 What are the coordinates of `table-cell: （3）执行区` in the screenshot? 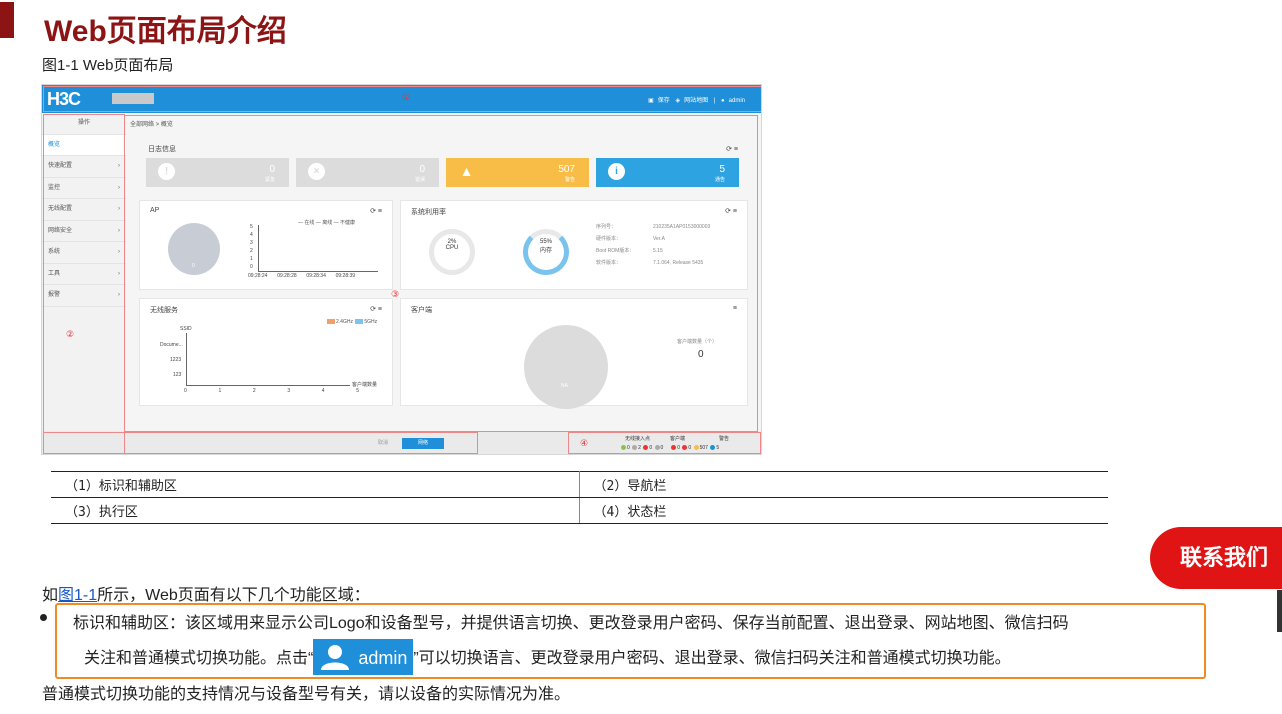 It's located at (315, 510).